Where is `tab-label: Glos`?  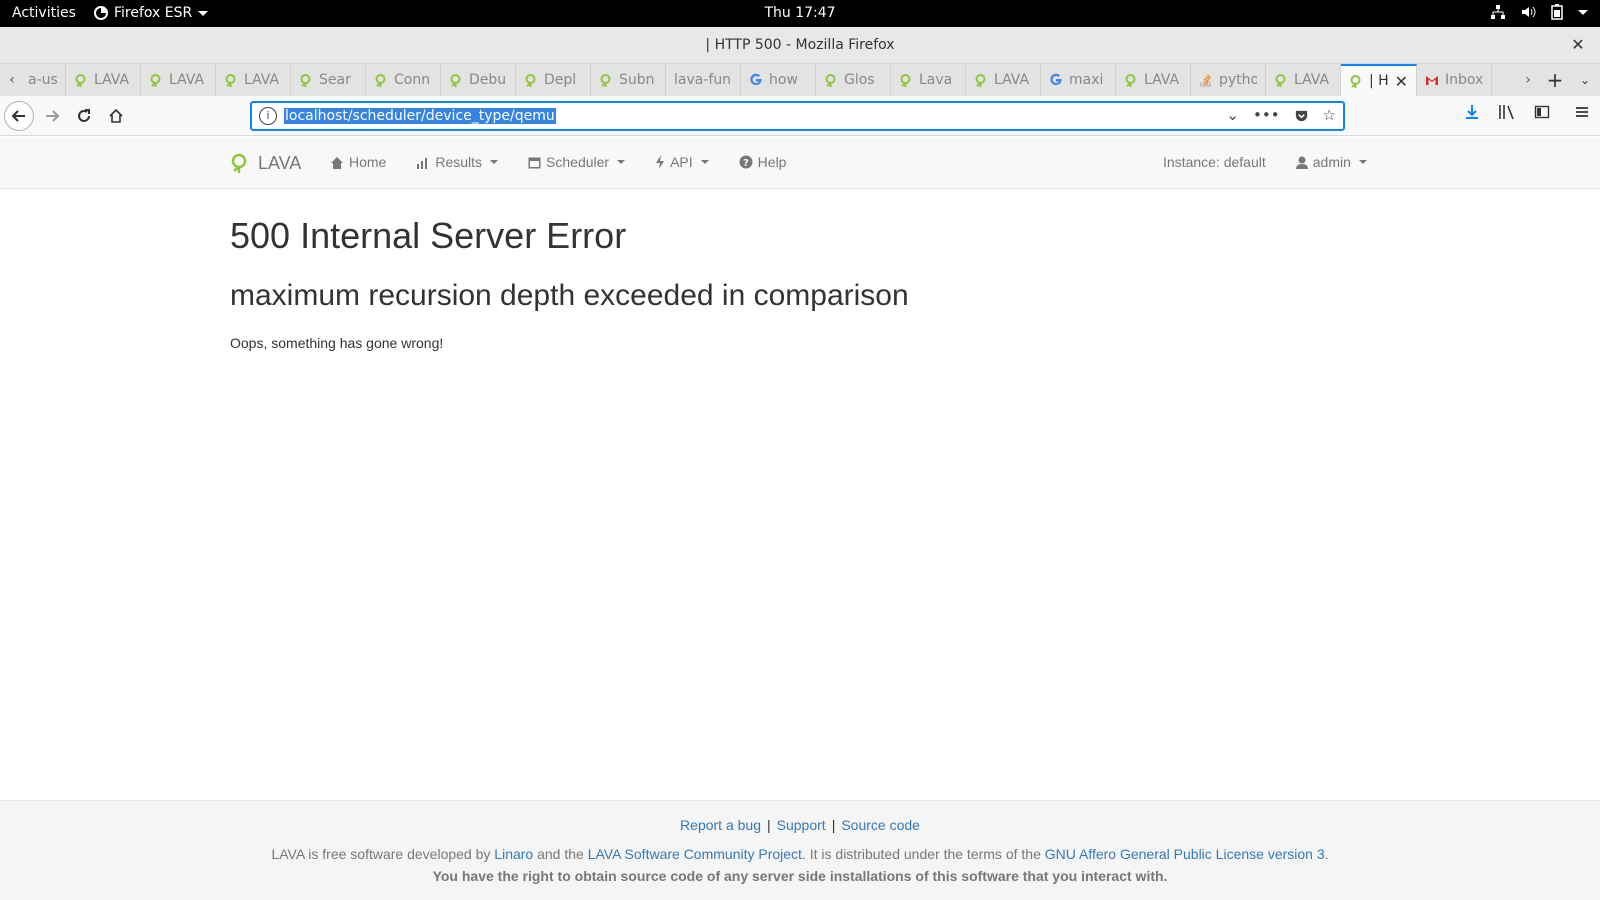
tab-label: Glos is located at coordinates (859, 80).